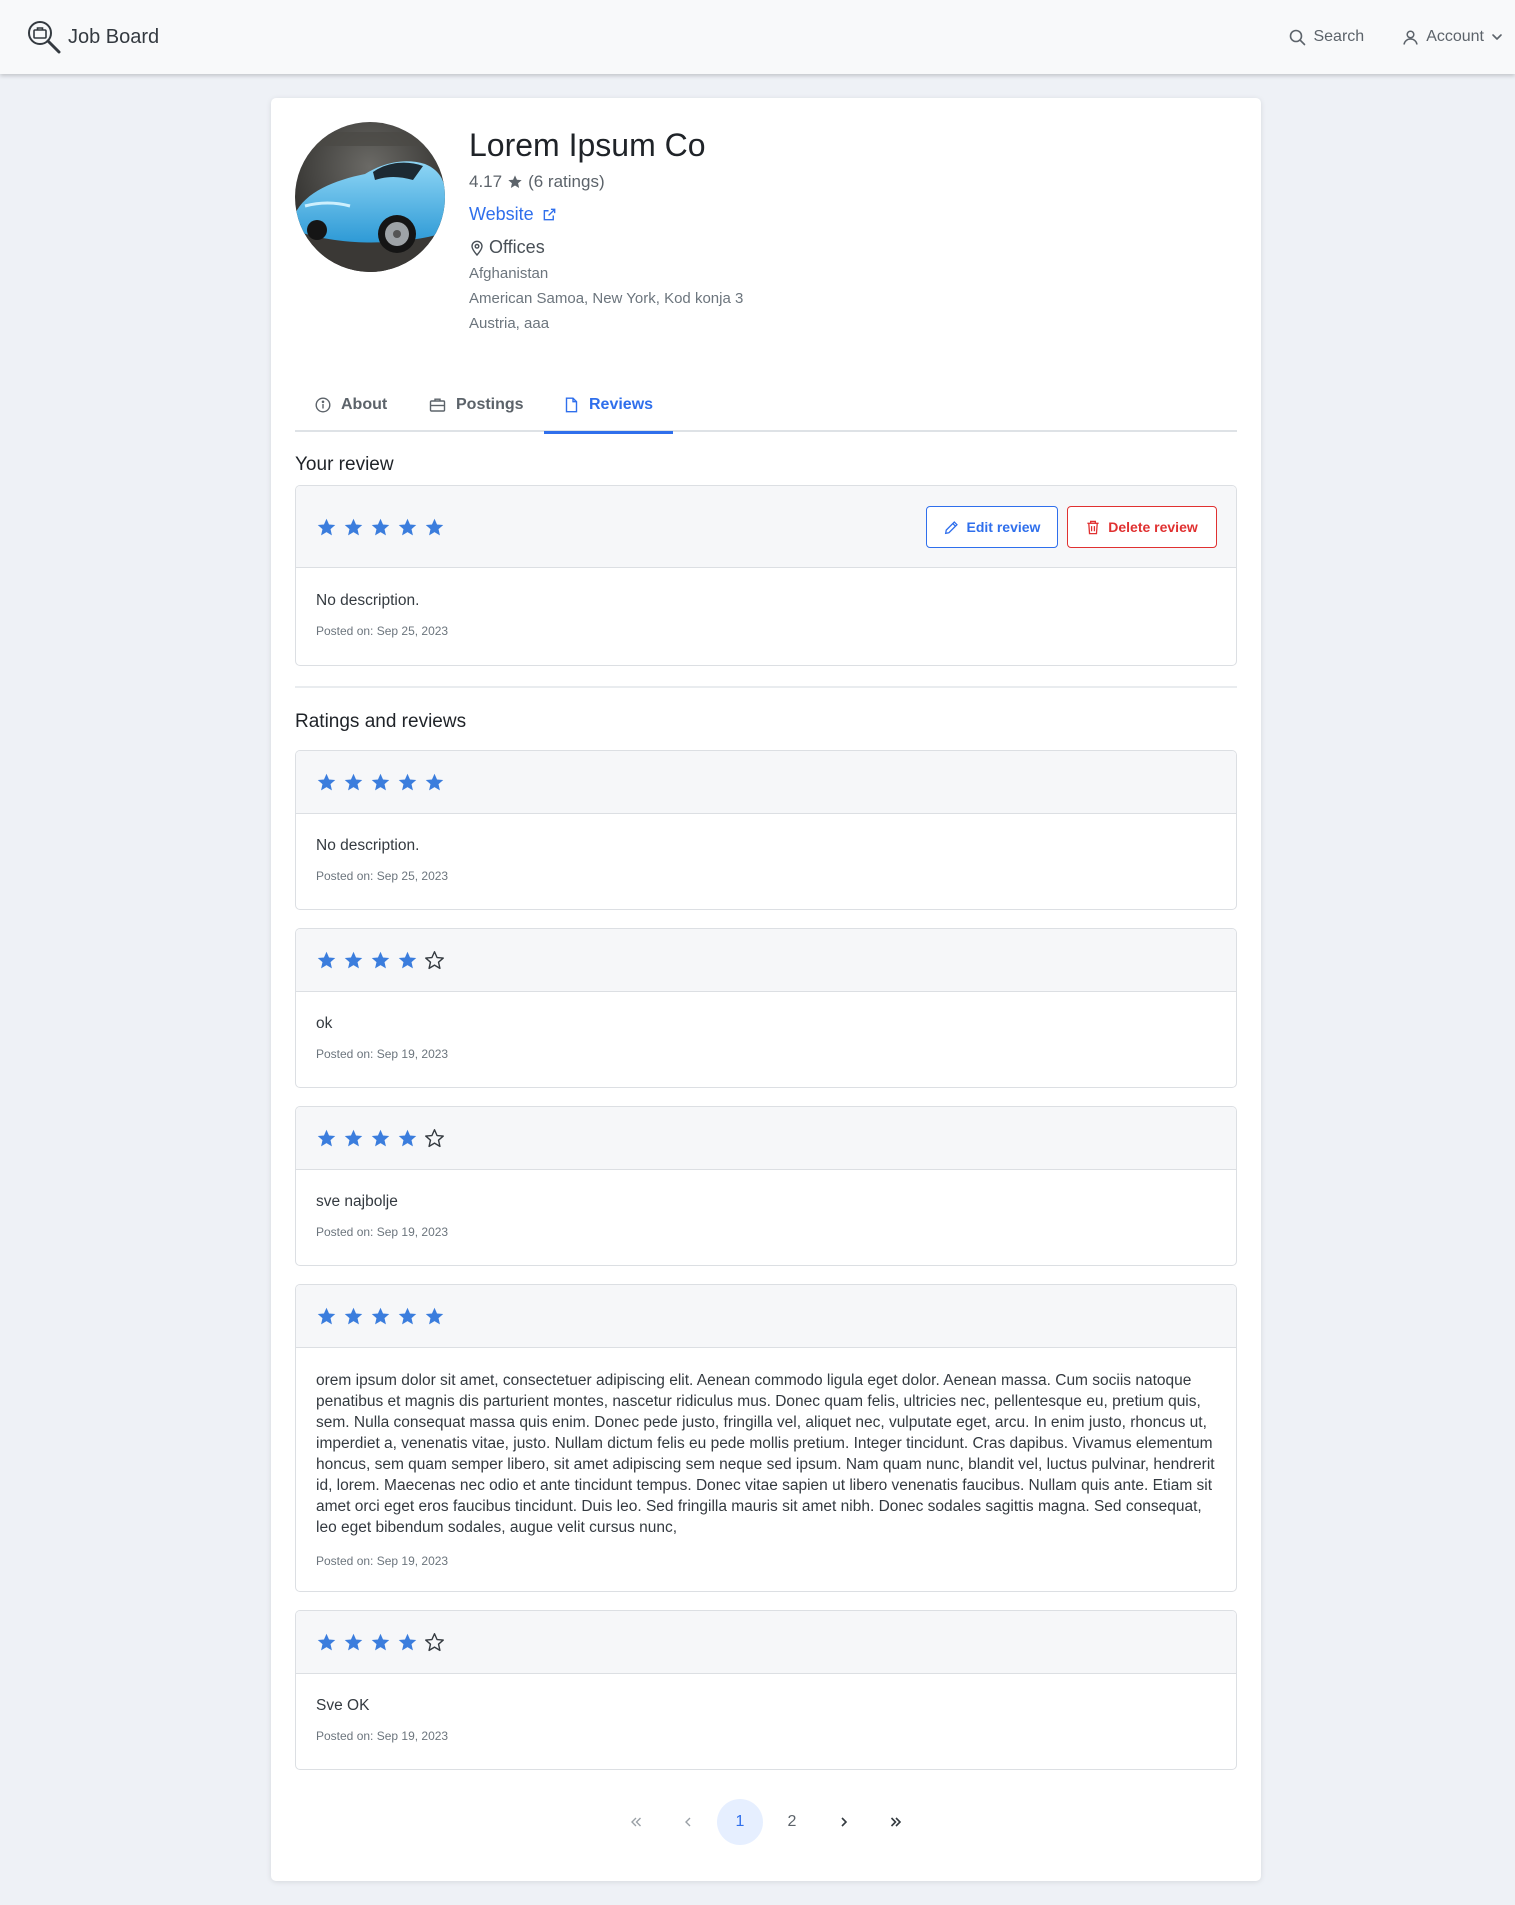 The width and height of the screenshot is (1515, 1905). I want to click on website-link: Website, so click(606, 214).